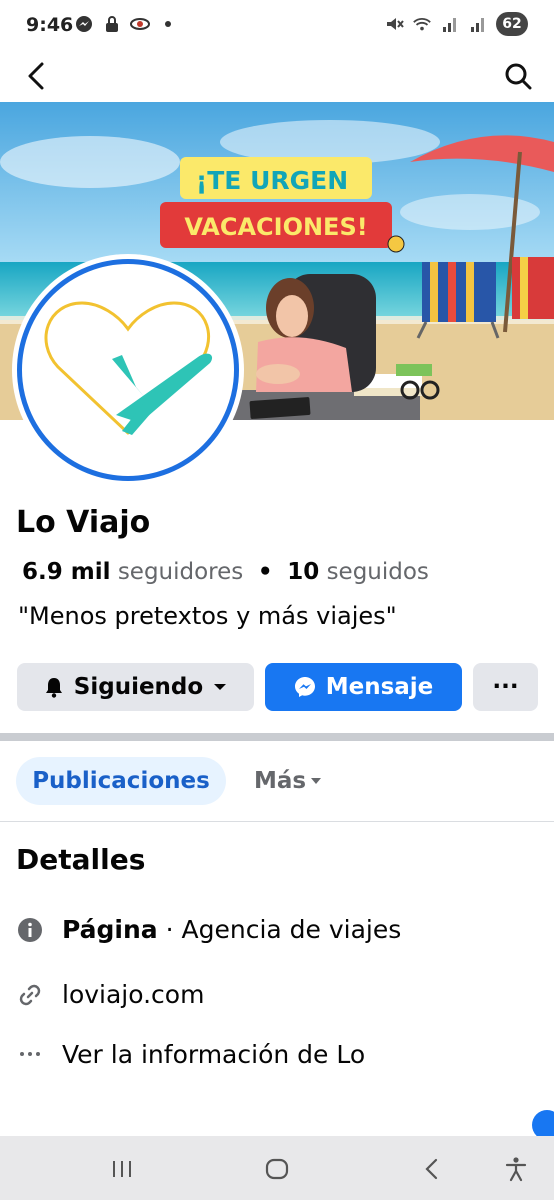  I want to click on message-button: Mensaje, so click(363, 687).